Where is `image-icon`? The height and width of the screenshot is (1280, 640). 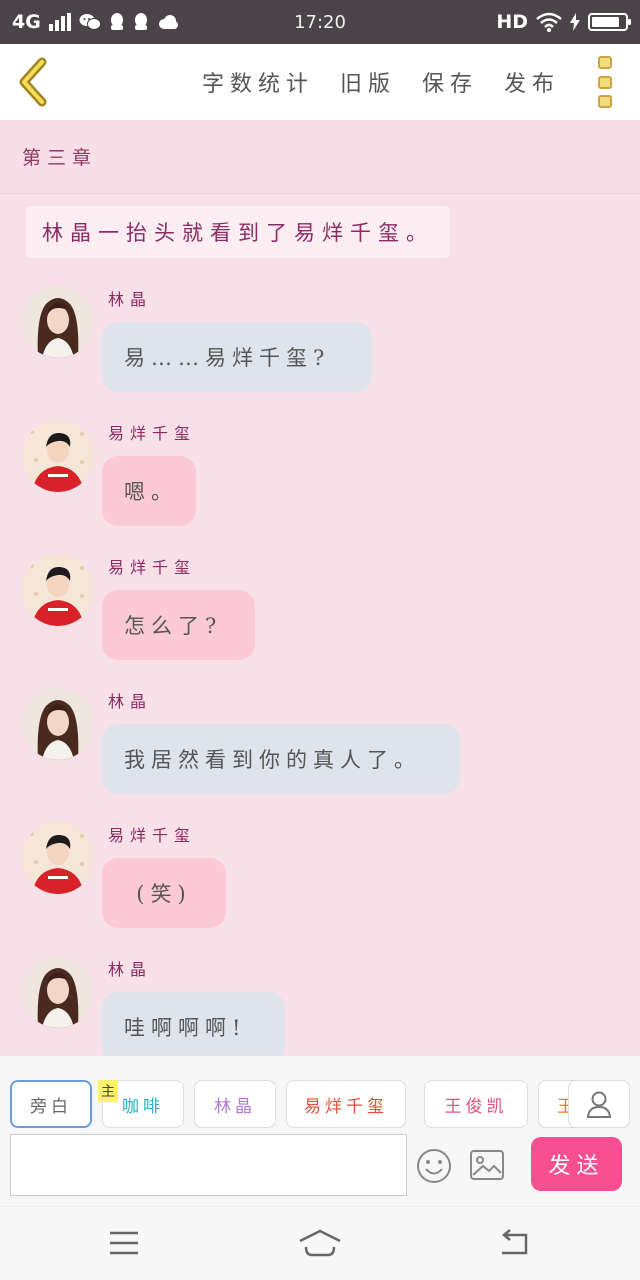
image-icon is located at coordinates (487, 1165).